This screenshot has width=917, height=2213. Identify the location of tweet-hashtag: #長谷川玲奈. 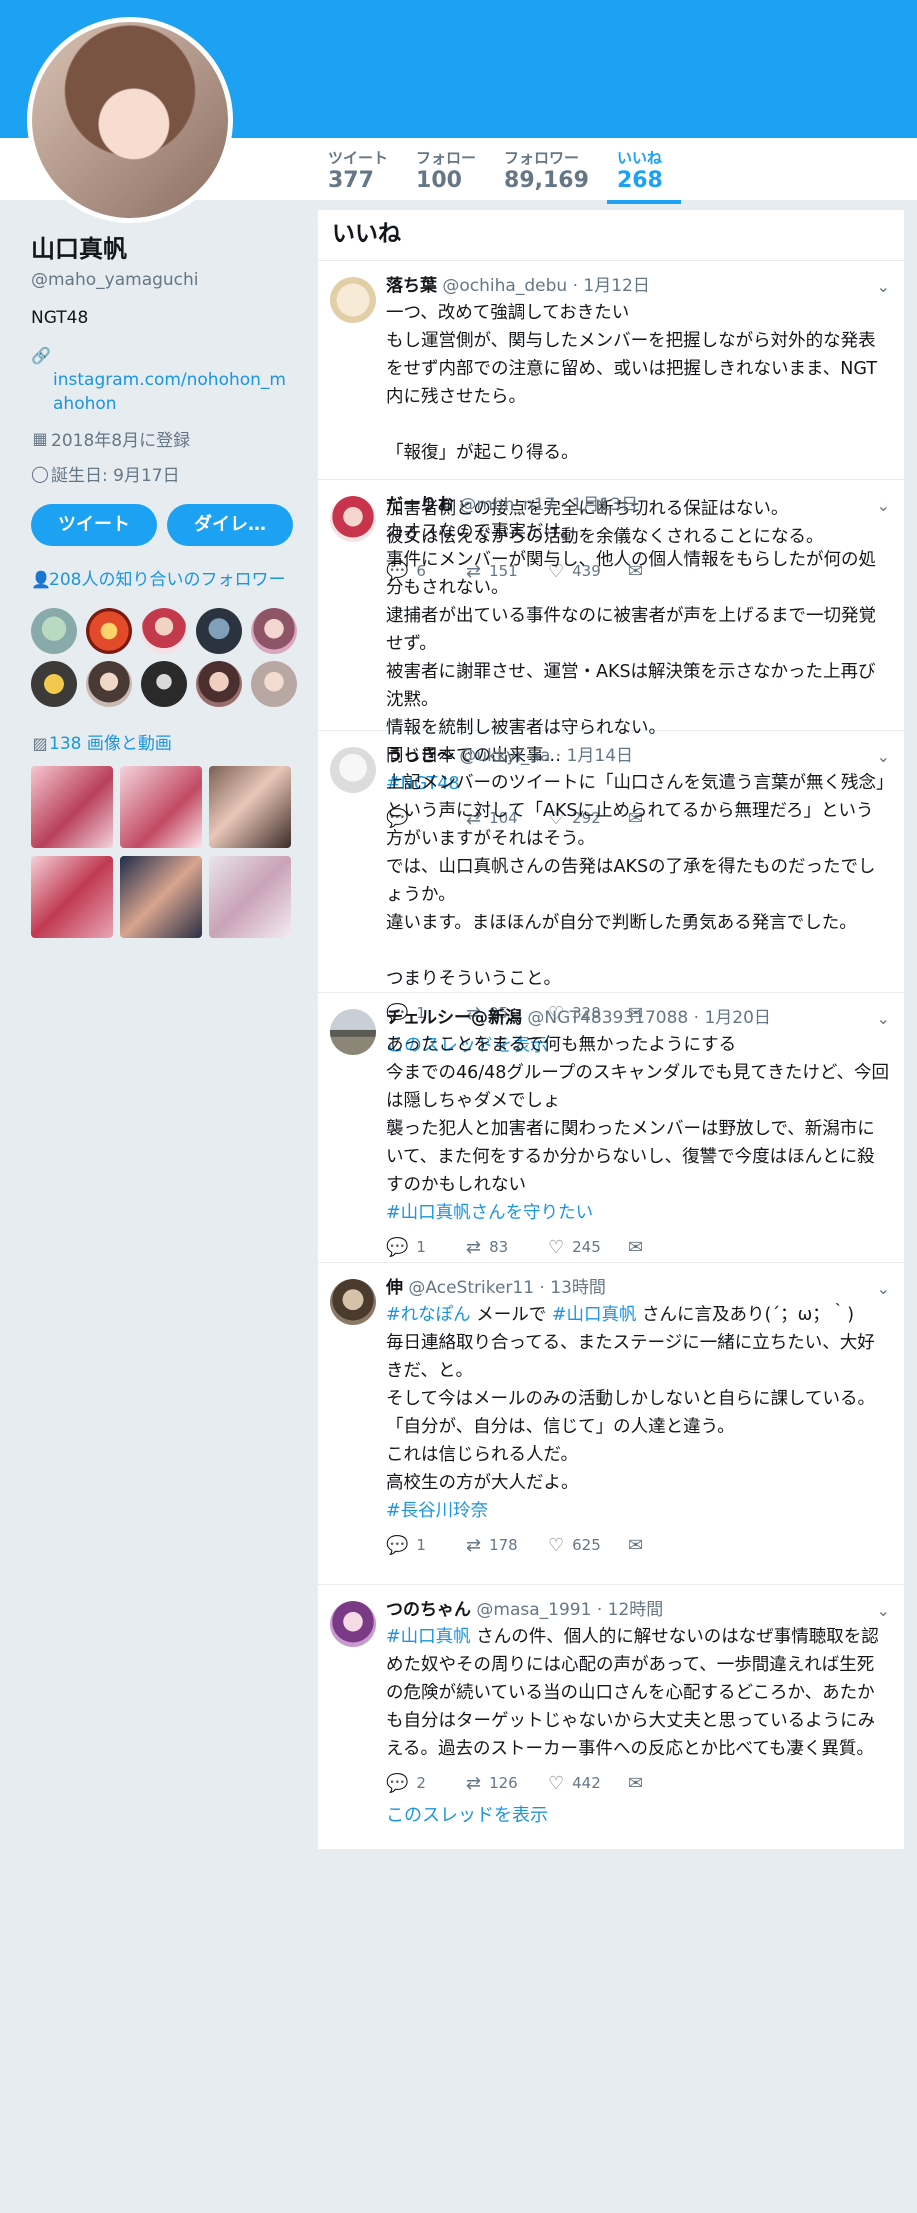
(638, 1511).